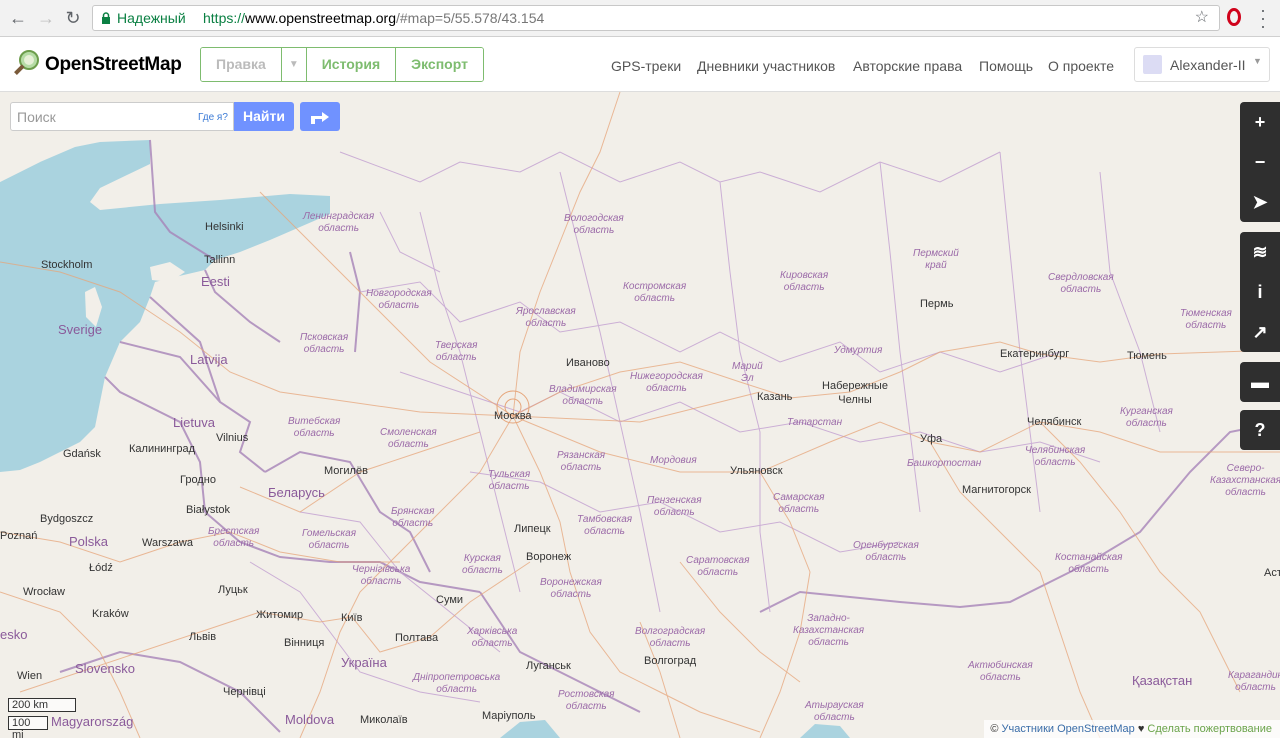 This screenshot has height=738, width=1280. Describe the element at coordinates (18, 18) in the screenshot. I see `back-arrow-icon: ←` at that location.